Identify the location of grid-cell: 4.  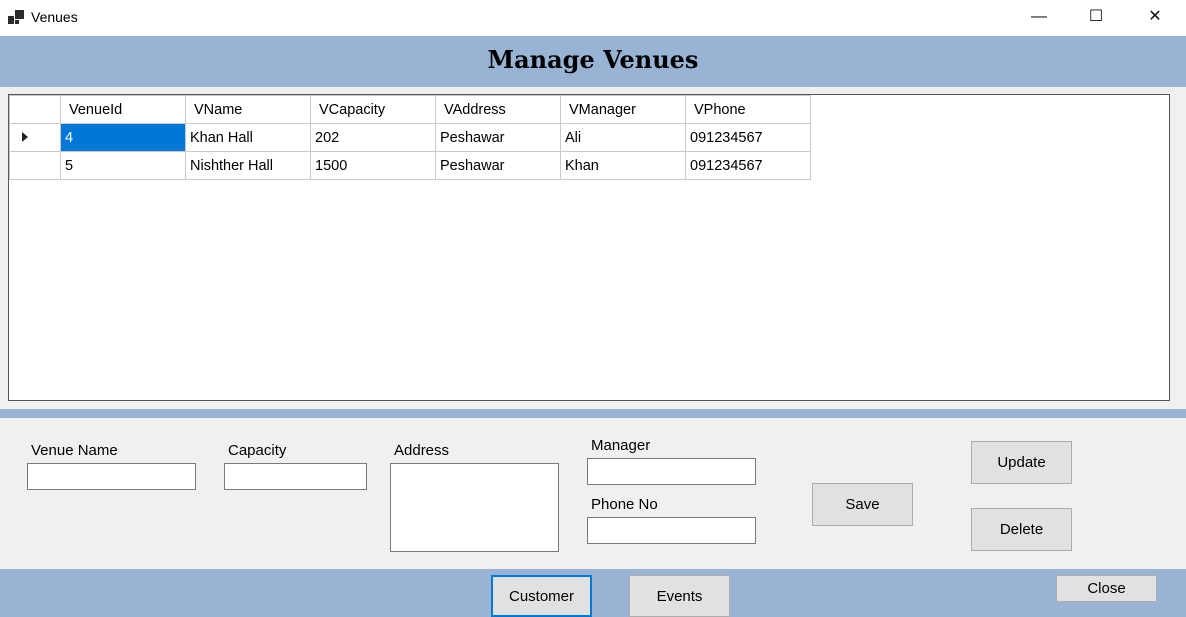
(123, 137).